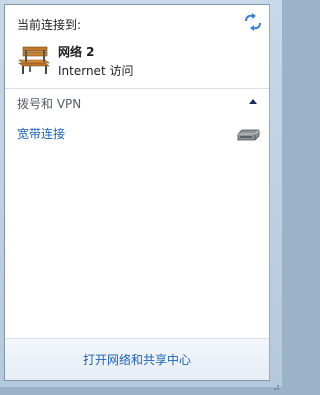 This screenshot has height=395, width=320. I want to click on network-name: 网络 2, so click(76, 52).